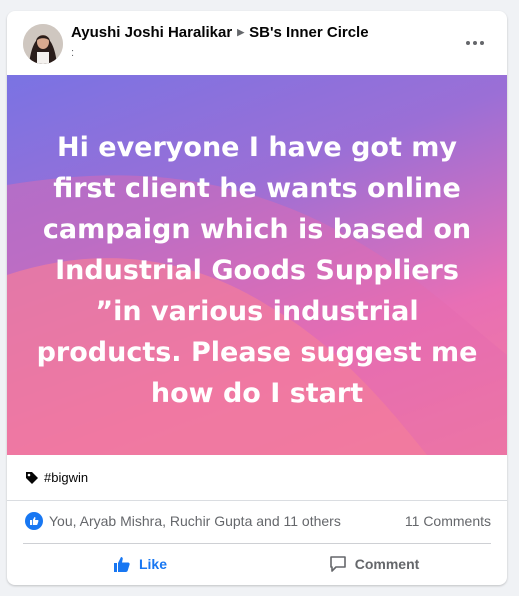 The image size is (519, 596). I want to click on like-label: Like, so click(152, 564).